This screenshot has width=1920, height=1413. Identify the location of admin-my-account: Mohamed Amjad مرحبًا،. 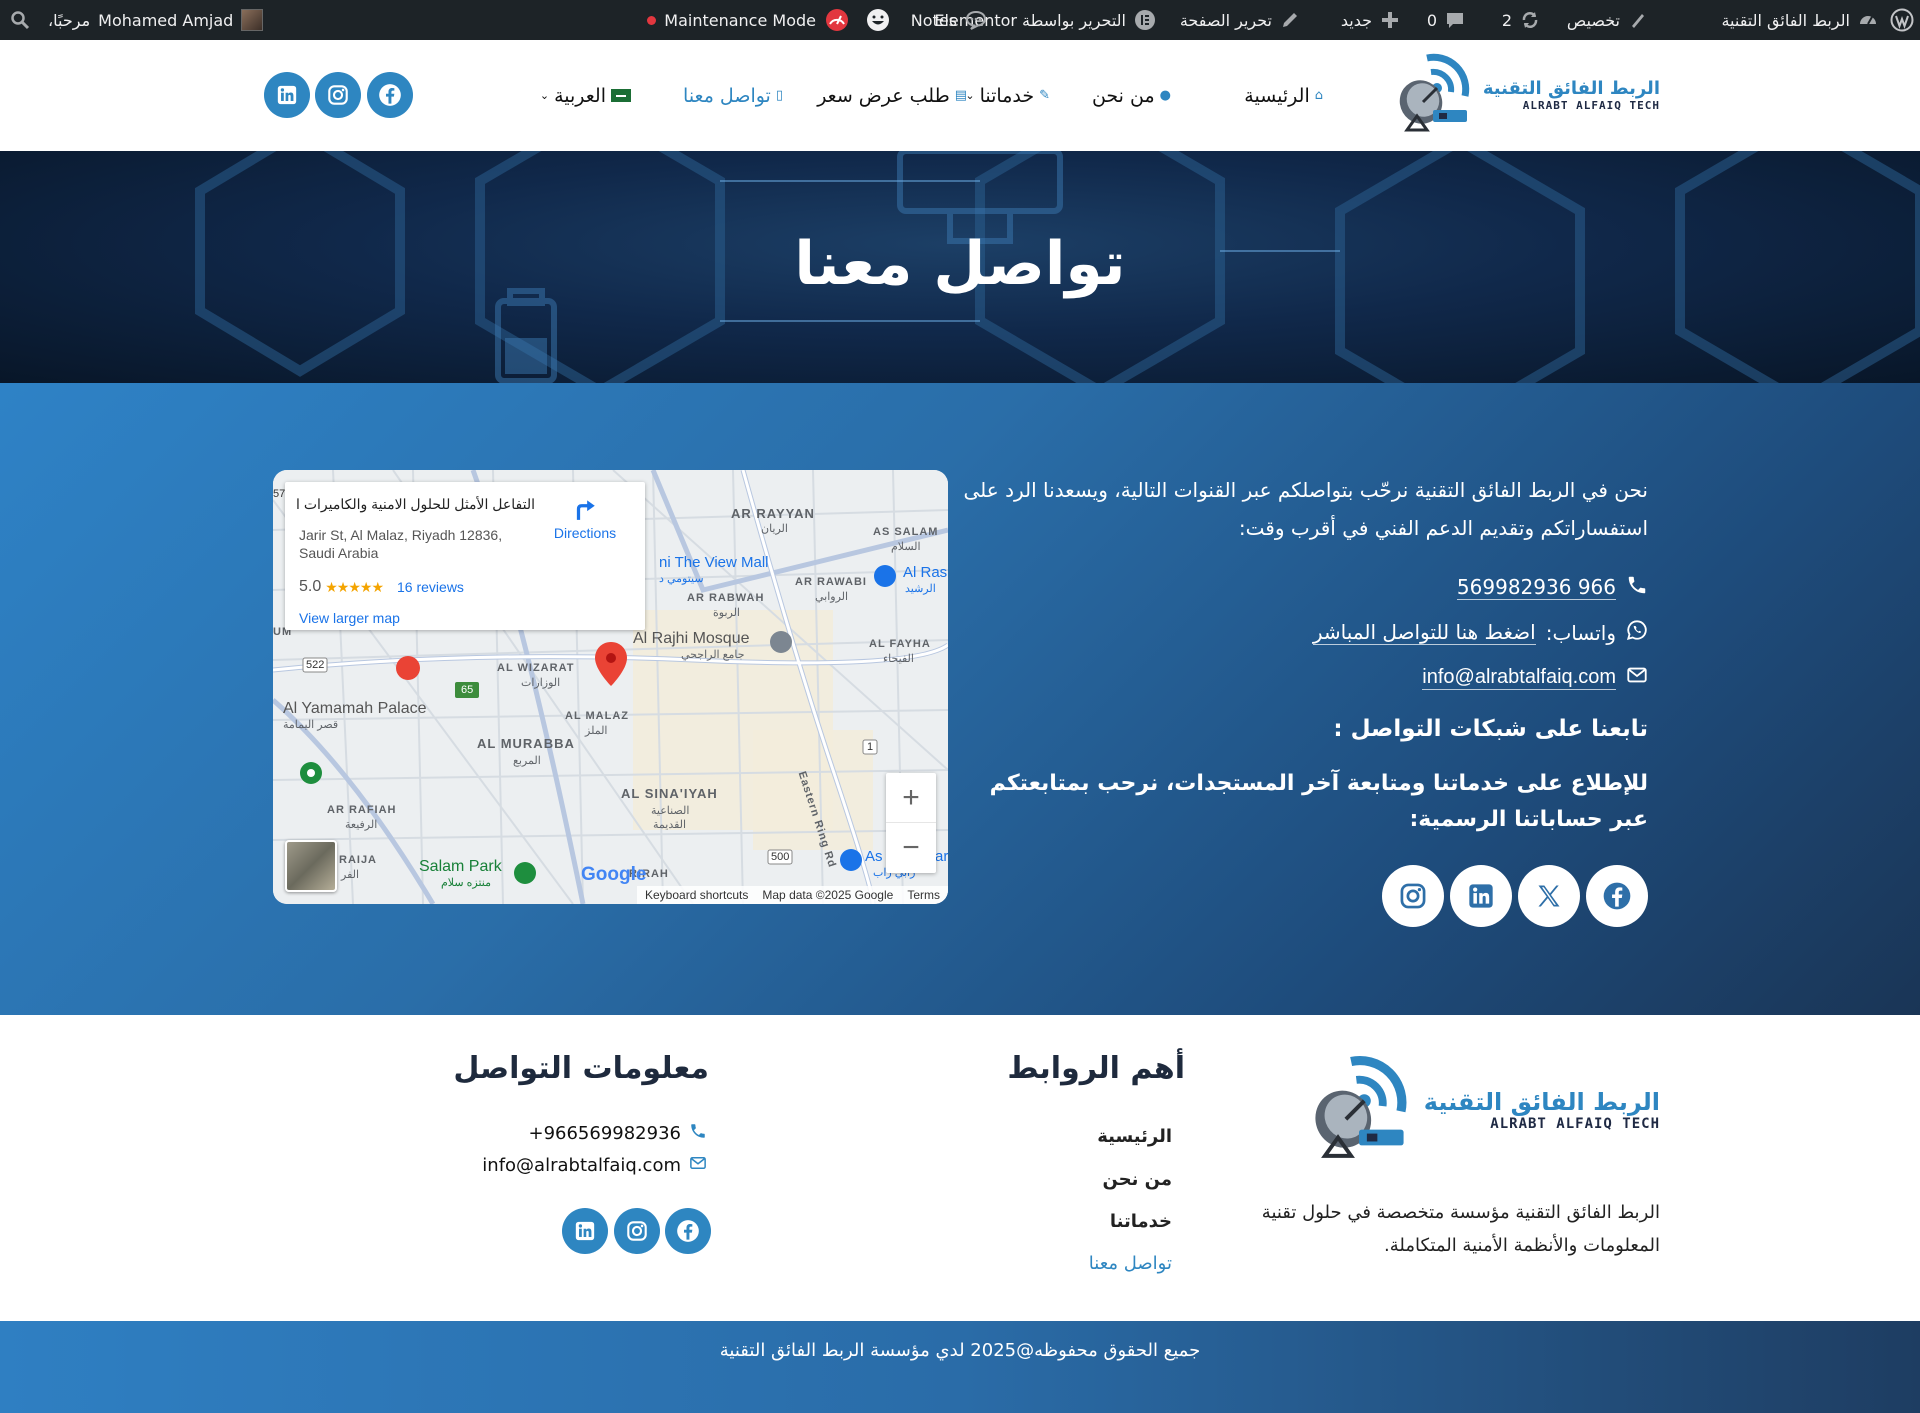
(156, 20).